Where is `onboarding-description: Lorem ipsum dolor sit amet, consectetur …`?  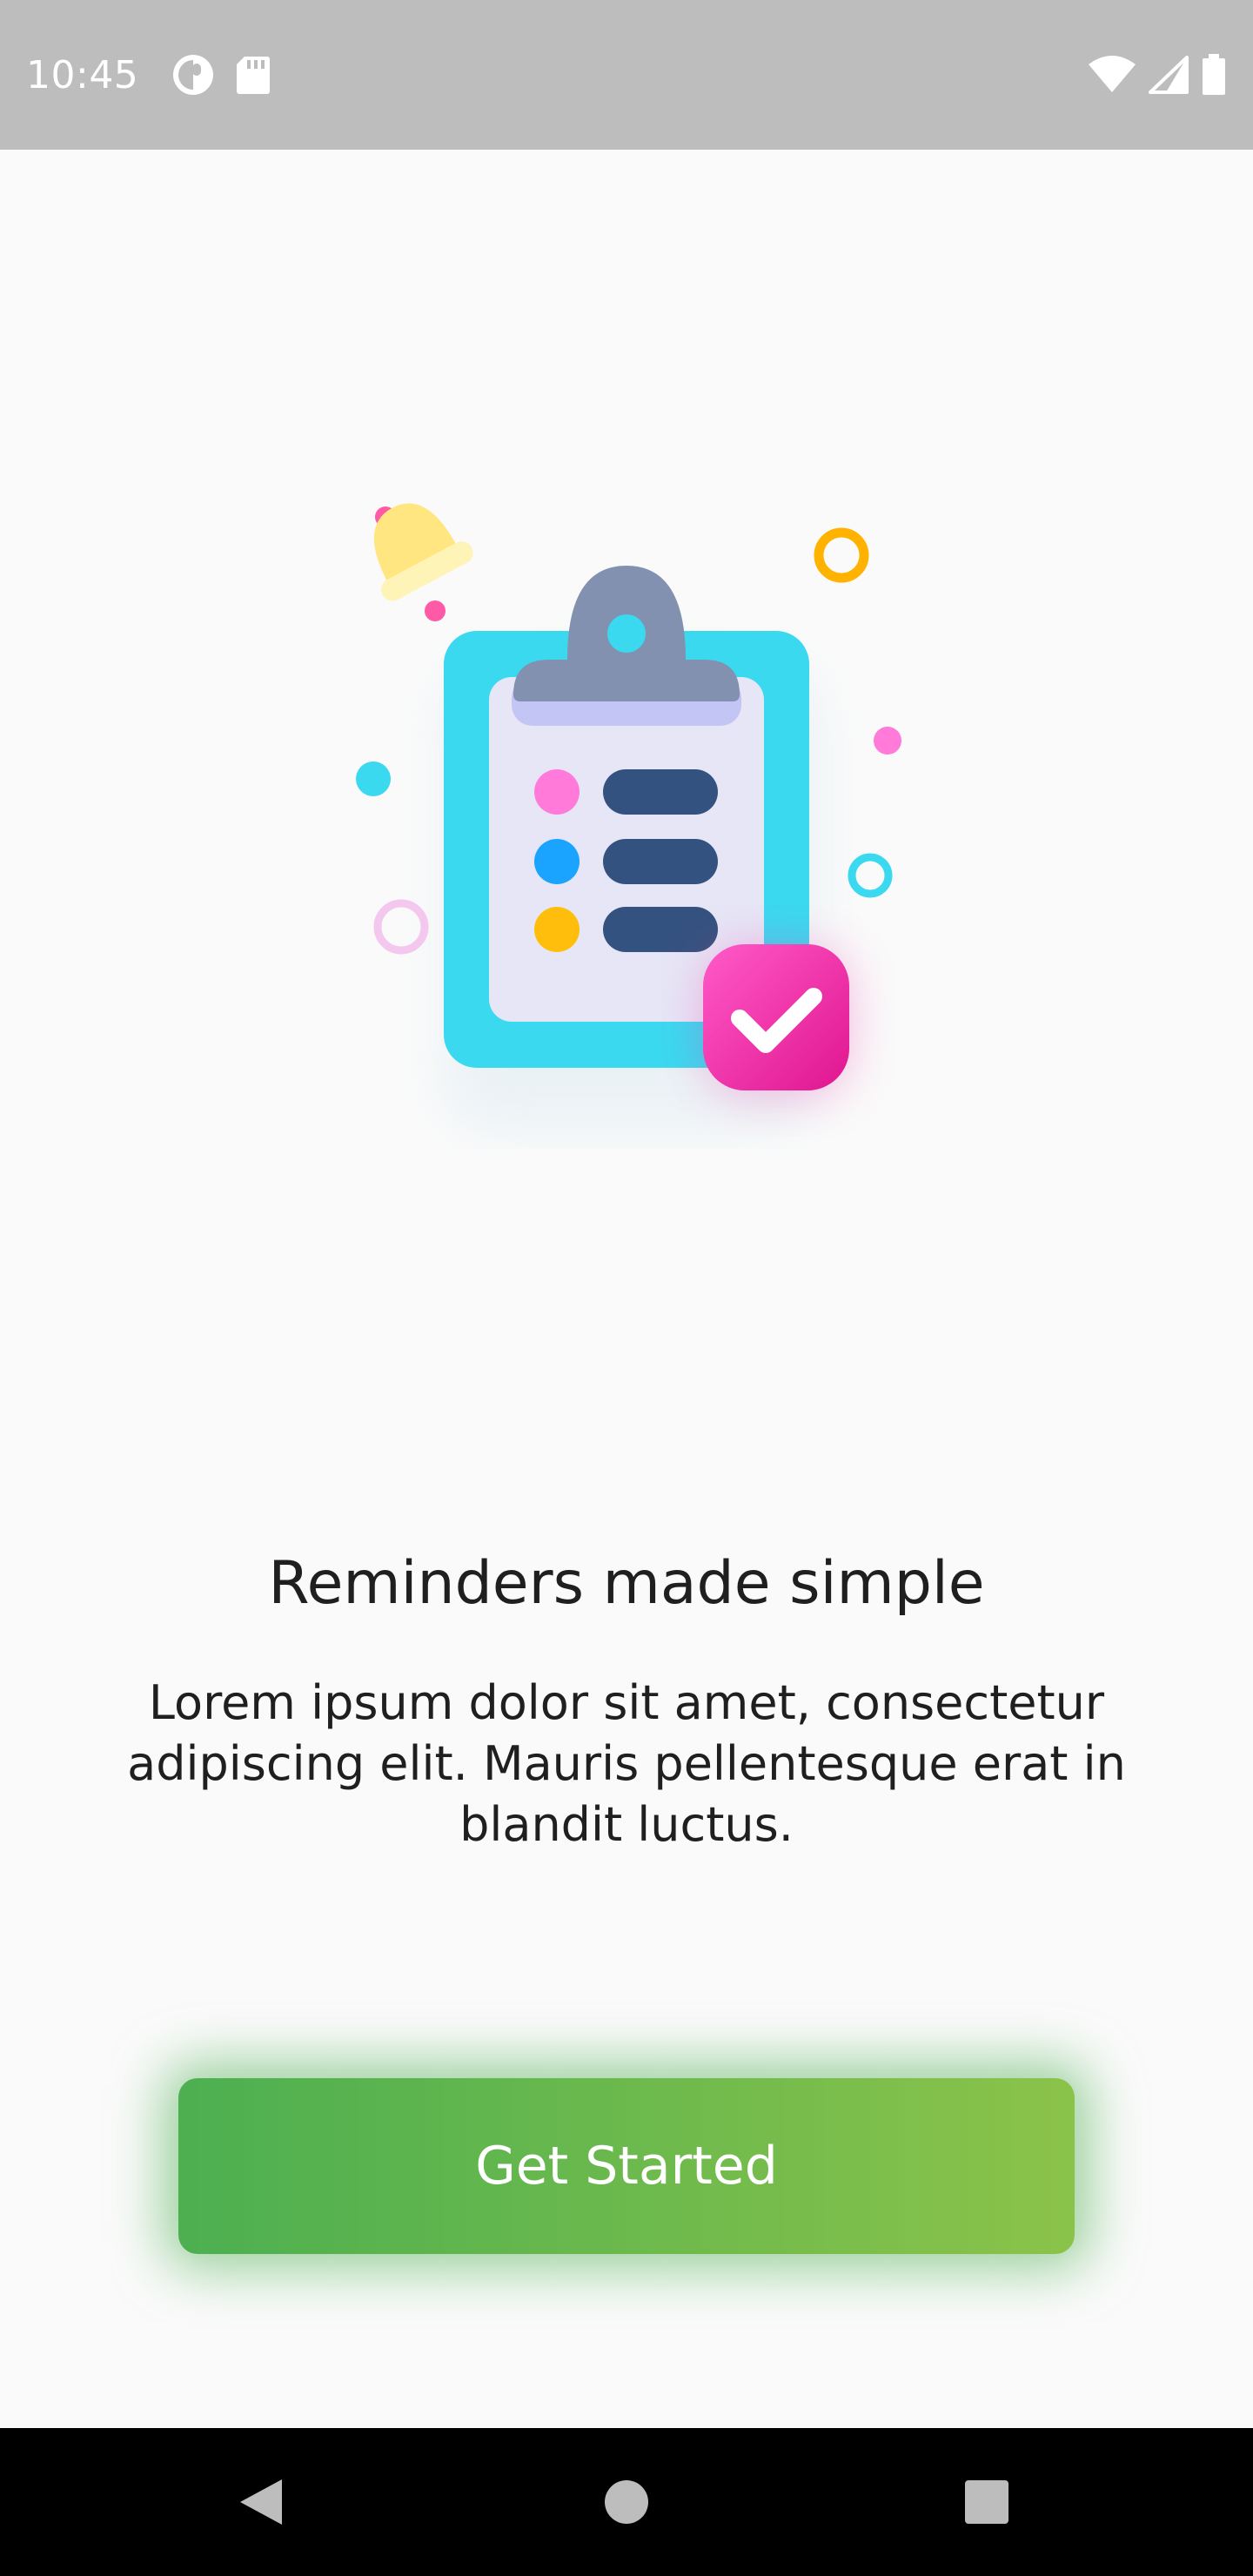 onboarding-description: Lorem ipsum dolor sit amet, consectetur … is located at coordinates (626, 1763).